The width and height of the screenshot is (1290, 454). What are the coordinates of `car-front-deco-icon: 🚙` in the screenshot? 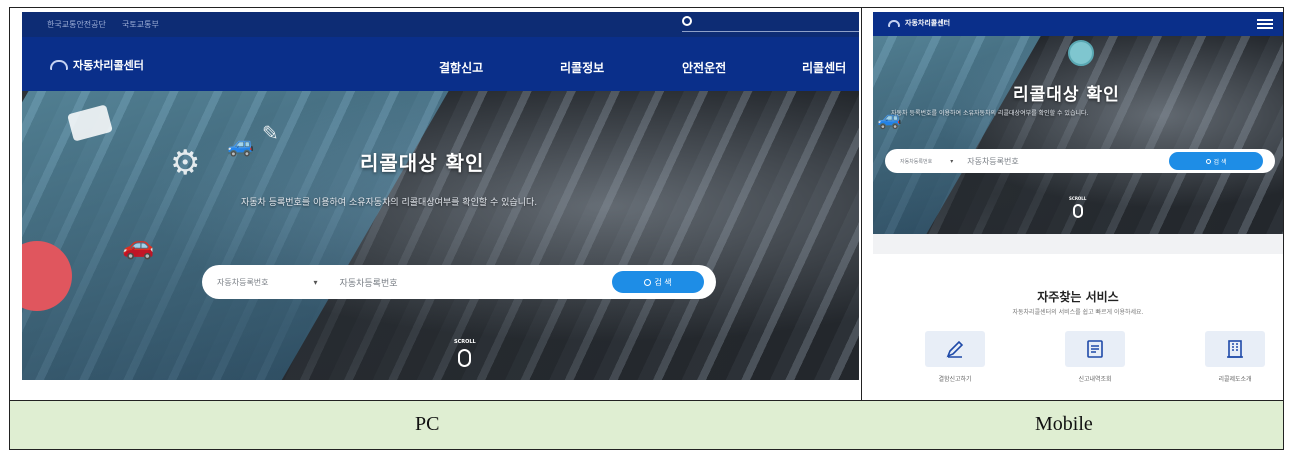 It's located at (241, 145).